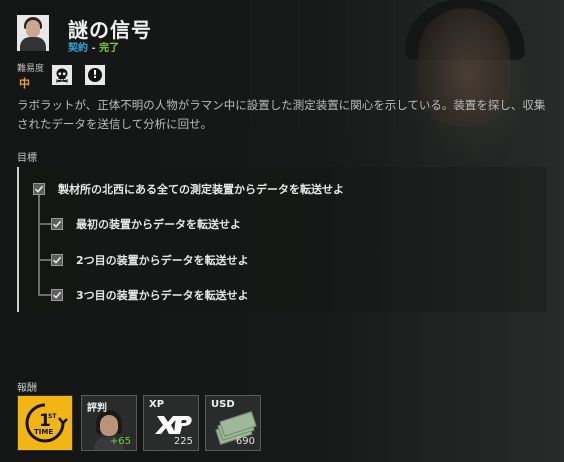  Describe the element at coordinates (27, 388) in the screenshot. I see `rewards-label: 報酬` at that location.